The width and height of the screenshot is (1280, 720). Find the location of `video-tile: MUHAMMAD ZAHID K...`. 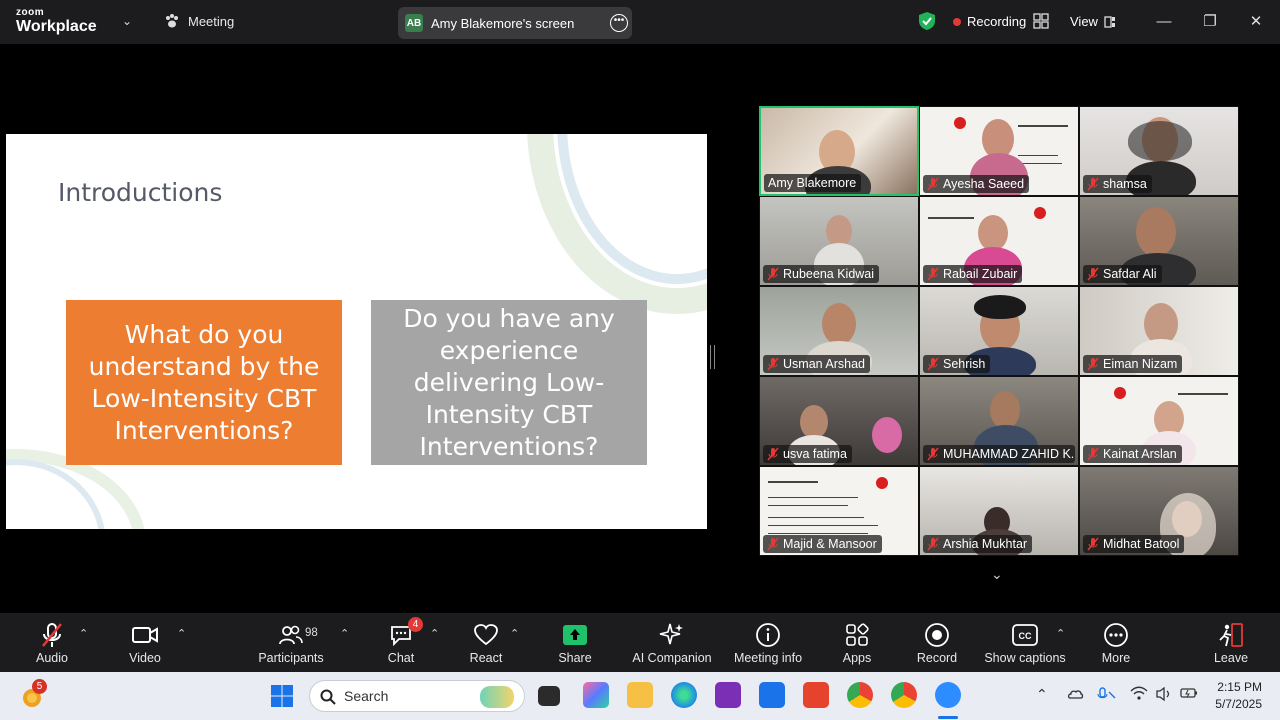

video-tile: MUHAMMAD ZAHID K... is located at coordinates (999, 421).